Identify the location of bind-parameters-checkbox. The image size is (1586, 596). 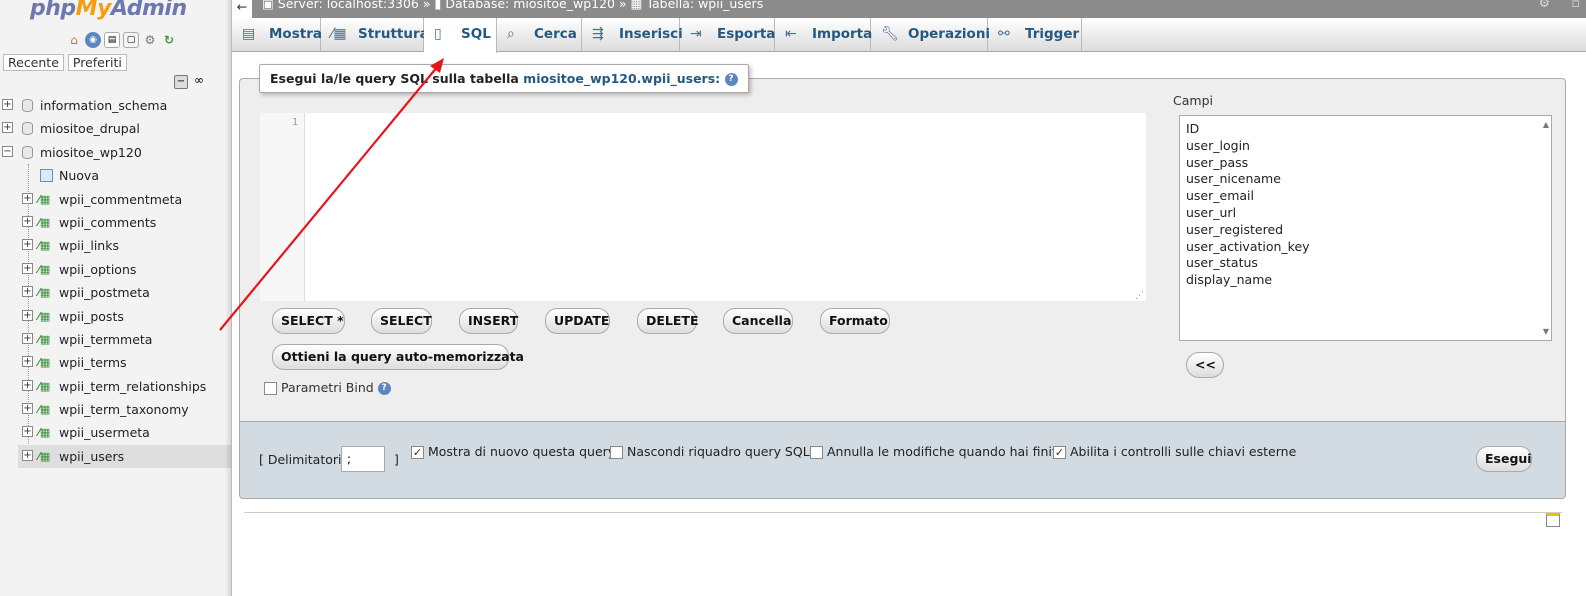
(270, 388).